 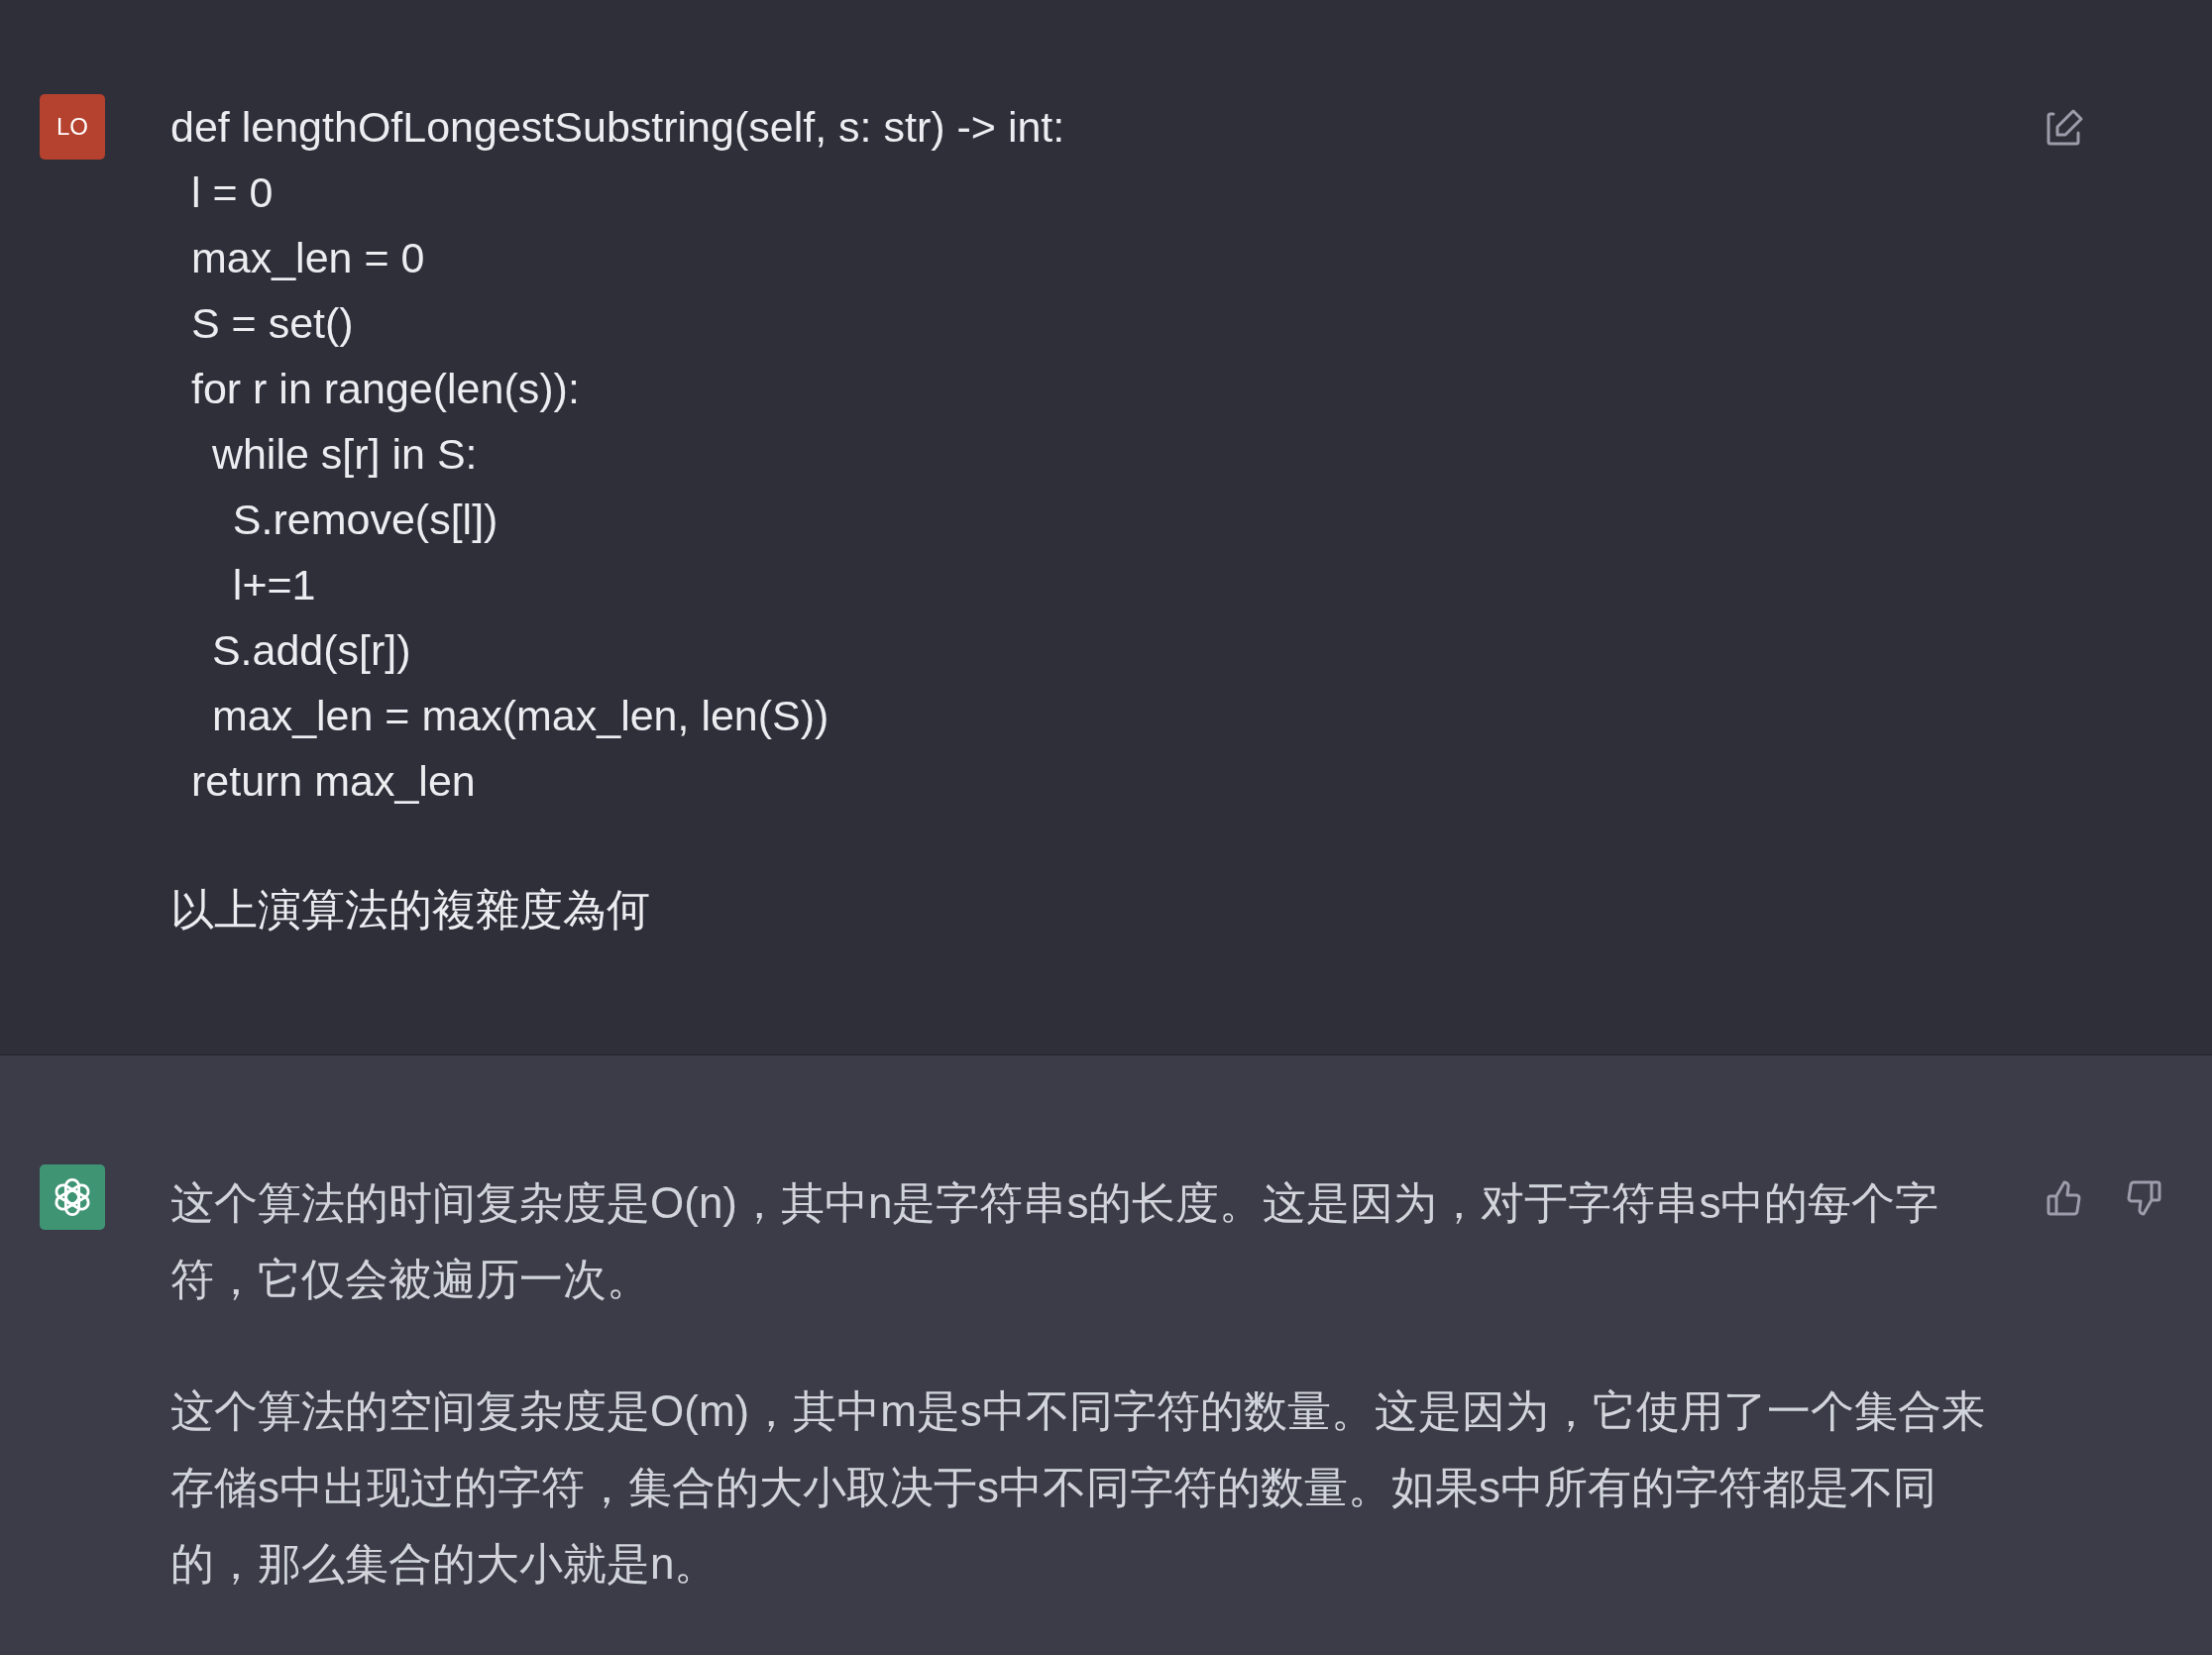 What do you see at coordinates (307, 258) in the screenshot?
I see `code-line: max_len = 0` at bounding box center [307, 258].